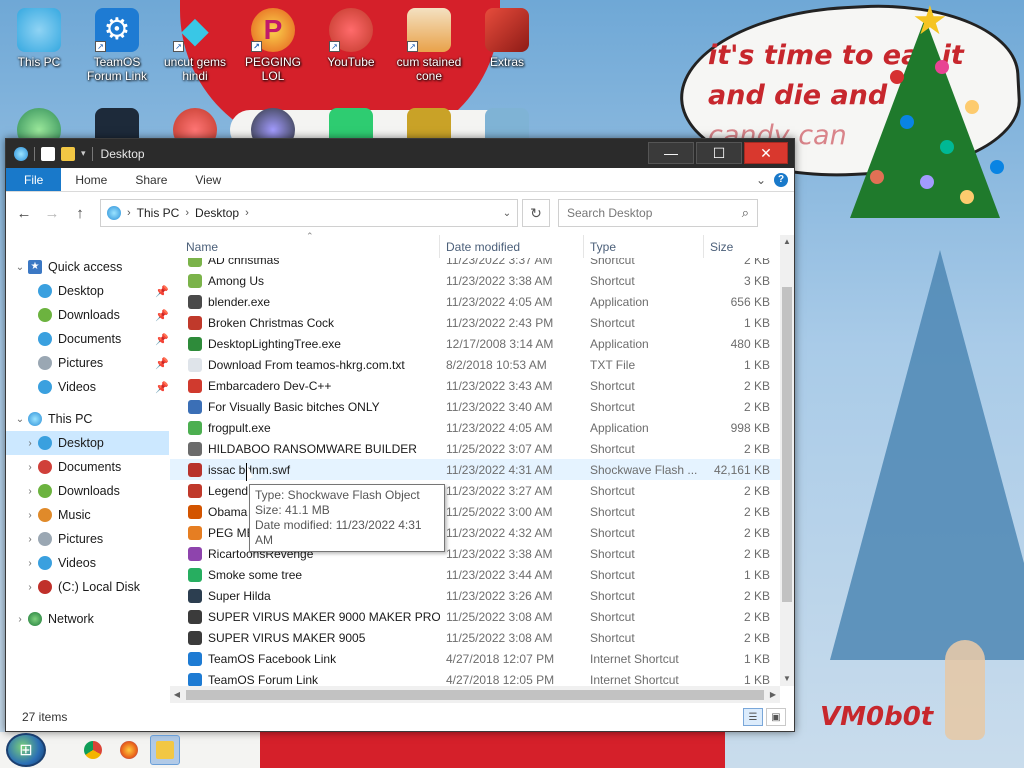  What do you see at coordinates (129, 750) in the screenshot?
I see `taskbar-firefox` at bounding box center [129, 750].